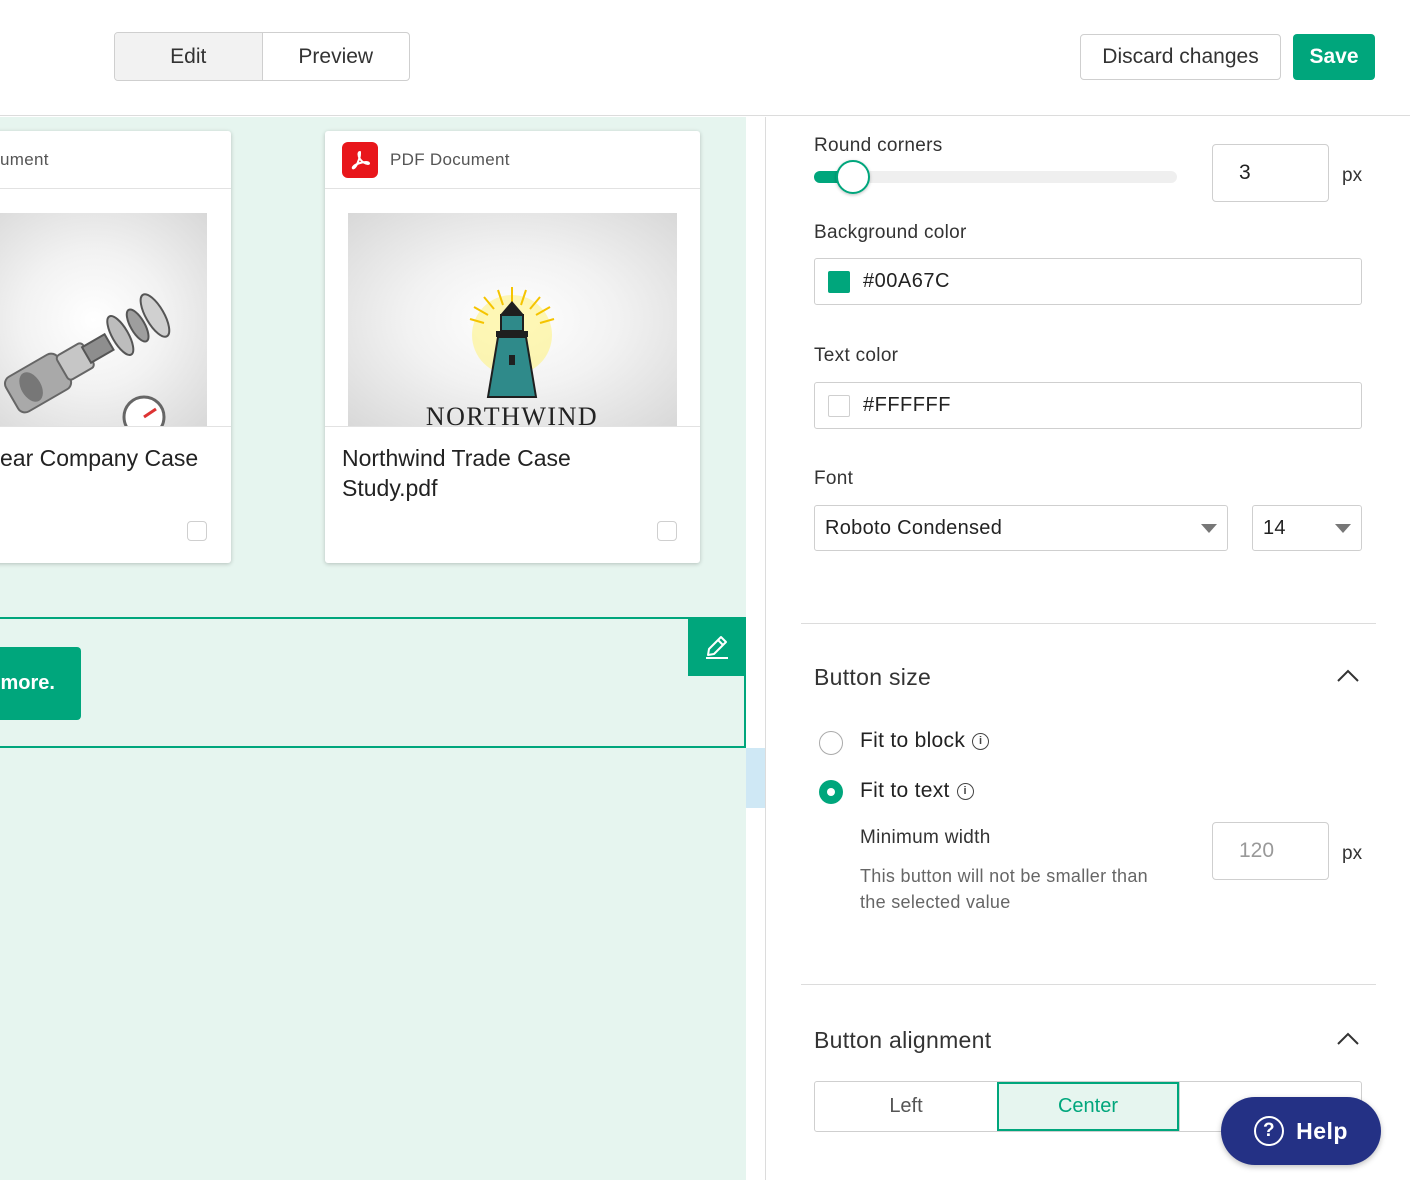 This screenshot has width=1410, height=1180. Describe the element at coordinates (1180, 57) in the screenshot. I see `discard-changes-button: Discard changes` at that location.